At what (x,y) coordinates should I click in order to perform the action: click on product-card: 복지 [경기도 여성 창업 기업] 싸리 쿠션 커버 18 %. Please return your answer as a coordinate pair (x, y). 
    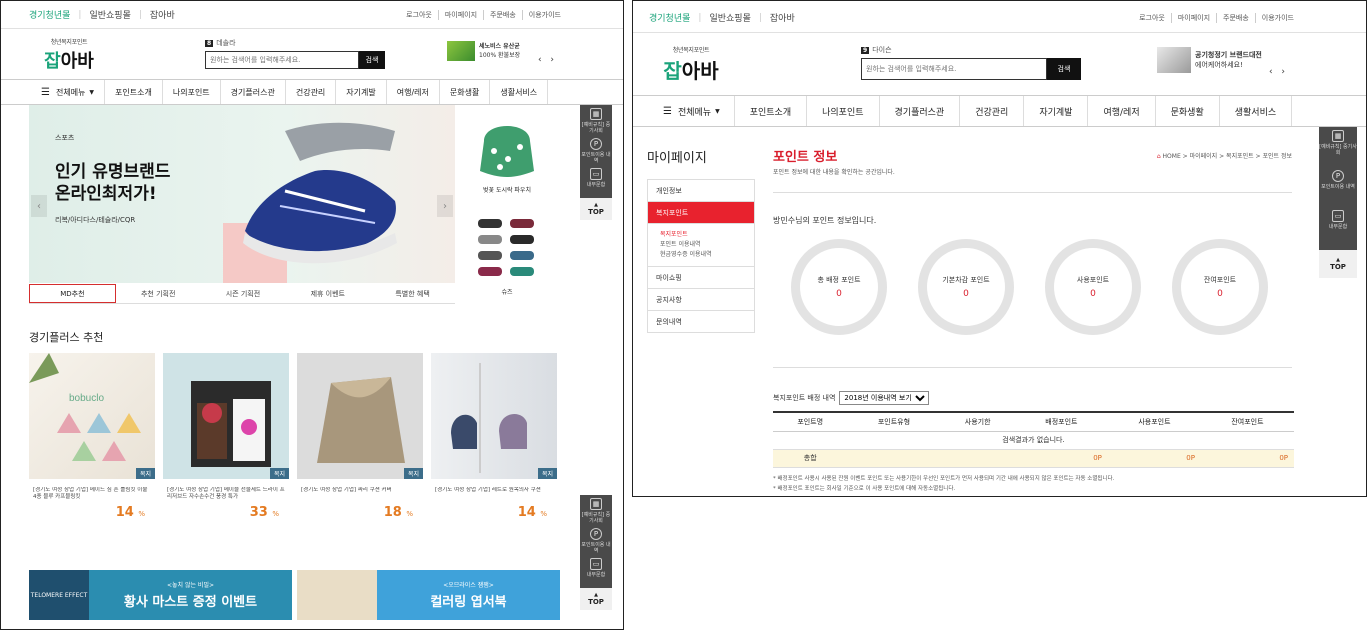
    Looking at the image, I should click on (360, 436).